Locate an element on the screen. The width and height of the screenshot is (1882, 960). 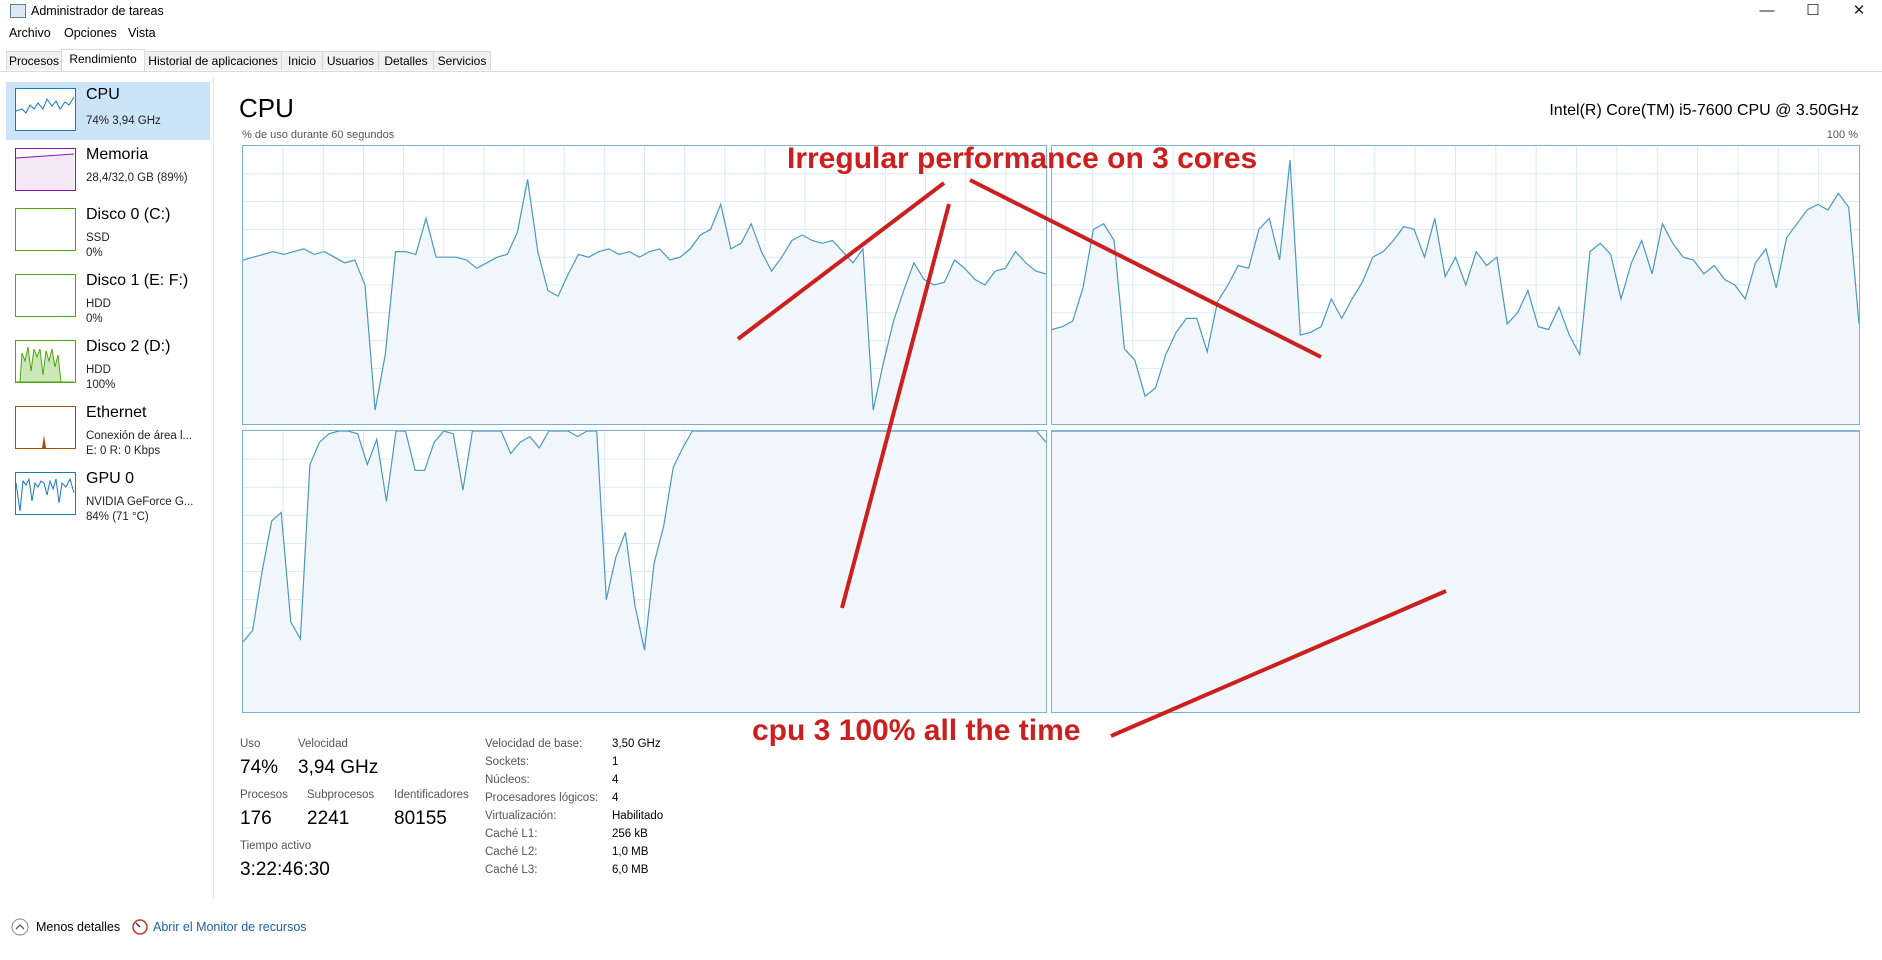
tab-inicio: Inicio is located at coordinates (302, 60).